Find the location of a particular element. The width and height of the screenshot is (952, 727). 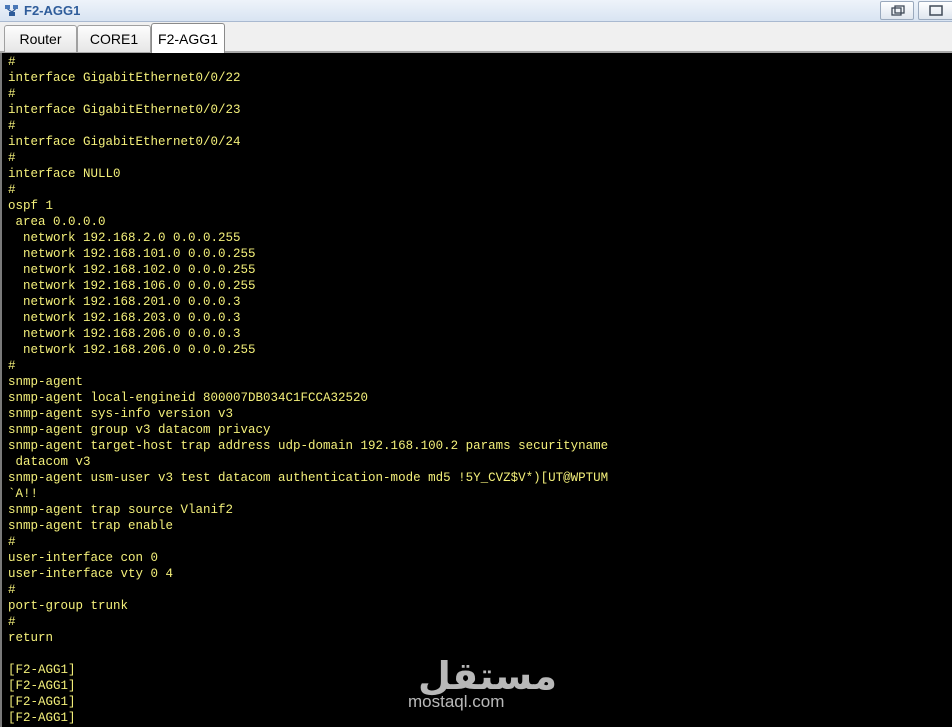

console-line: ospf 1 is located at coordinates (31, 206).